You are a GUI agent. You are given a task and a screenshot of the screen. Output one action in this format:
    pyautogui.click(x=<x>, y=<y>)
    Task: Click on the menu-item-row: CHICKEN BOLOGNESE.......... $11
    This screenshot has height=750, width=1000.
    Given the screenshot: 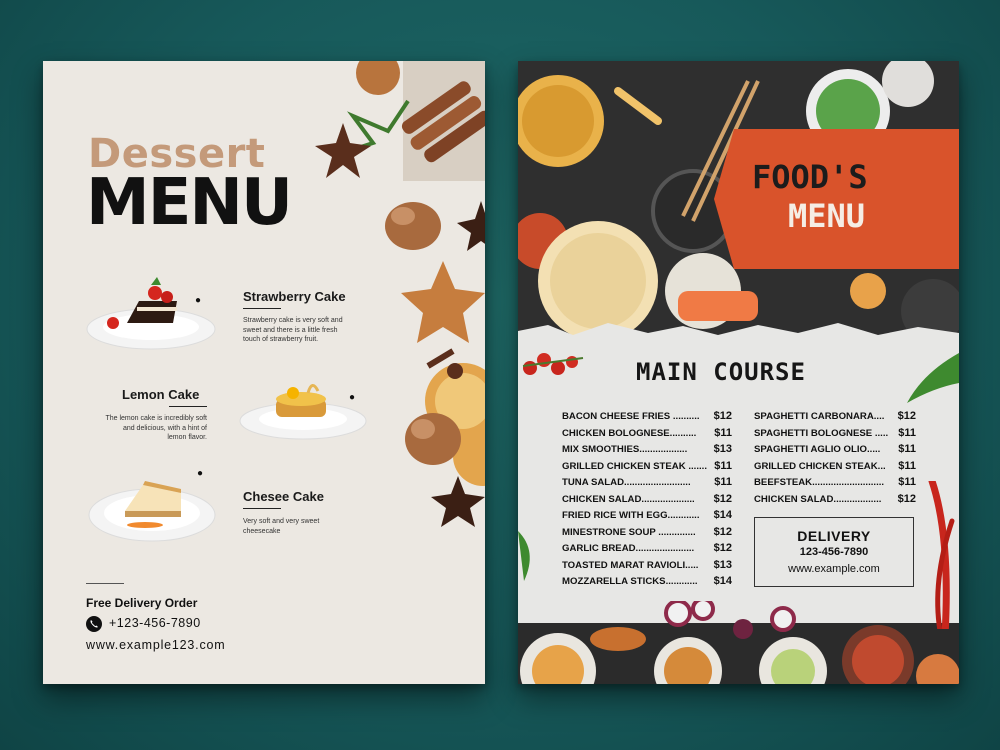 What is the action you would take?
    pyautogui.click(x=647, y=435)
    